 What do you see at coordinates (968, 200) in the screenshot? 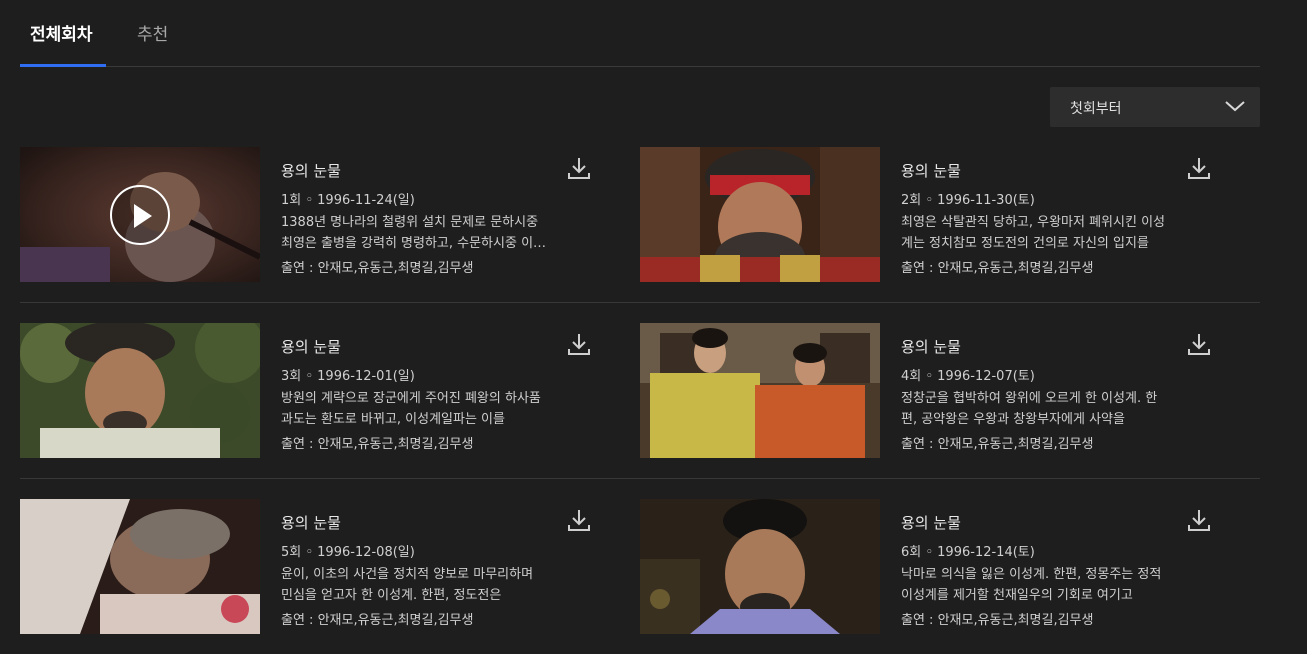
I see `episode-meta: 2회 ◦ 1996-11-30(토)` at bounding box center [968, 200].